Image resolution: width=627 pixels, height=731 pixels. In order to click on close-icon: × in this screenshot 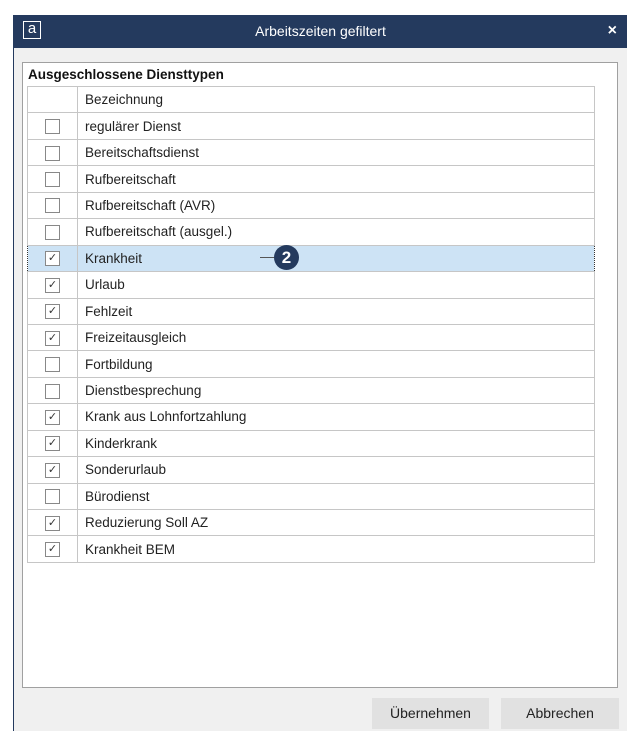, I will do `click(612, 31)`.